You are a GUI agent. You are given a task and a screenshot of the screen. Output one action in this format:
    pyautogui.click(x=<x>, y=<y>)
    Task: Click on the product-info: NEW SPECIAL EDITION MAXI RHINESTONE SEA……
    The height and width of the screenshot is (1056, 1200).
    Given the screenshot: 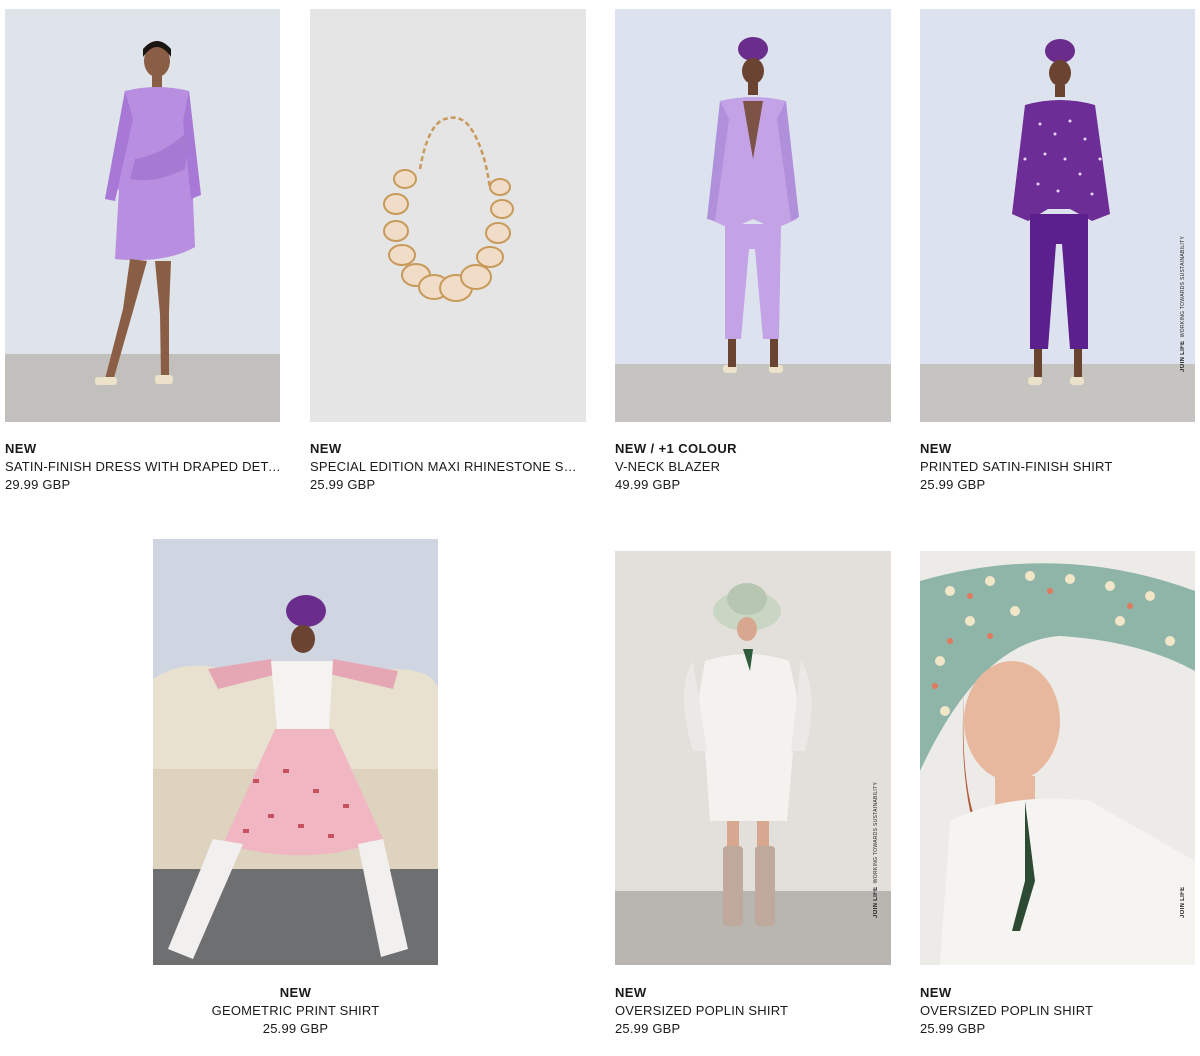 What is the action you would take?
    pyautogui.click(x=446, y=467)
    